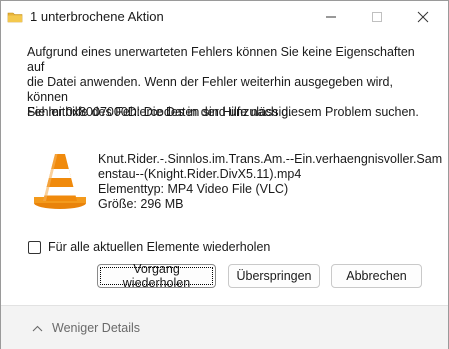 The height and width of the screenshot is (349, 449). What do you see at coordinates (224, 17) in the screenshot?
I see `title-bar: 1 unterbrochene Aktion` at bounding box center [224, 17].